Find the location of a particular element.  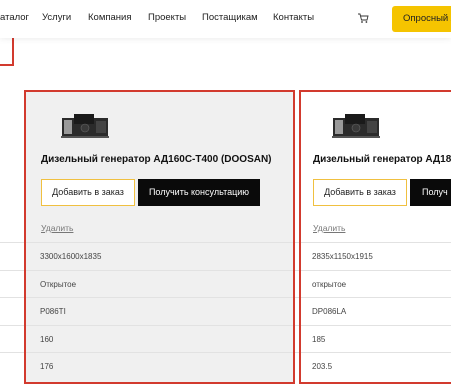

spec-power-kw: 185 is located at coordinates (319, 339).